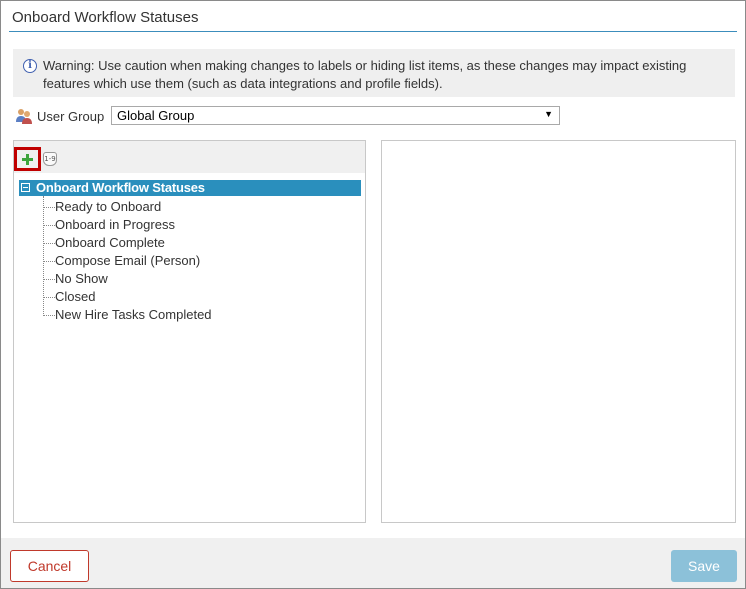  What do you see at coordinates (548, 114) in the screenshot?
I see `dropdown-arrow-icon: ▼` at bounding box center [548, 114].